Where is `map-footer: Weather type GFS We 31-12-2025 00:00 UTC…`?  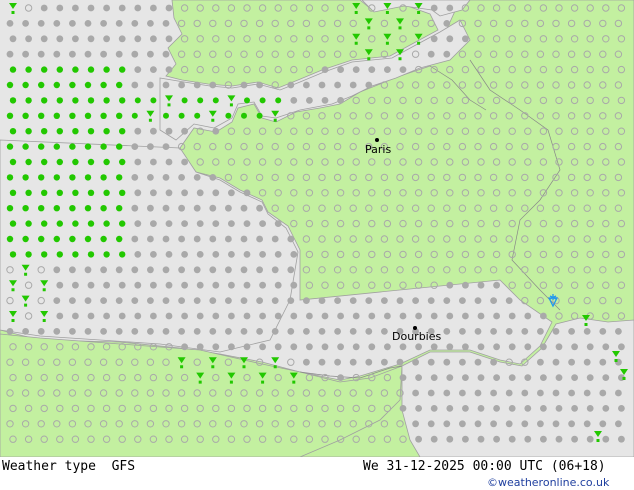
map-footer: Weather type GFS We 31-12-2025 00:00 UTC… is located at coordinates (317, 473).